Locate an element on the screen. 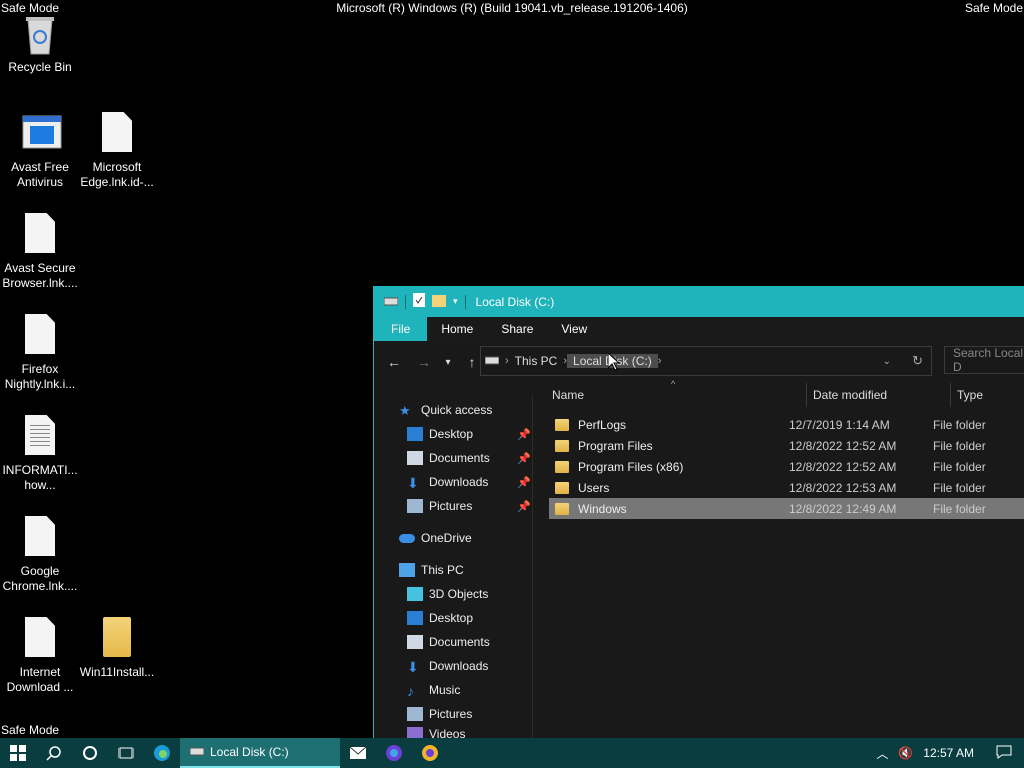  file-name: Users is located at coordinates (594, 487).